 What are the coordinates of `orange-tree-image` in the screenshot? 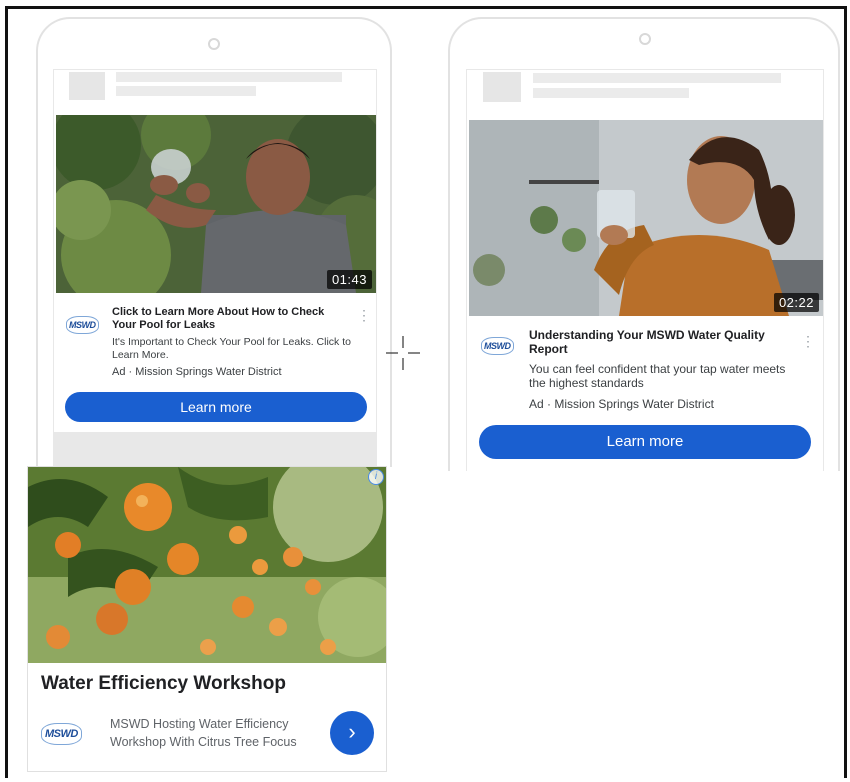 It's located at (207, 565).